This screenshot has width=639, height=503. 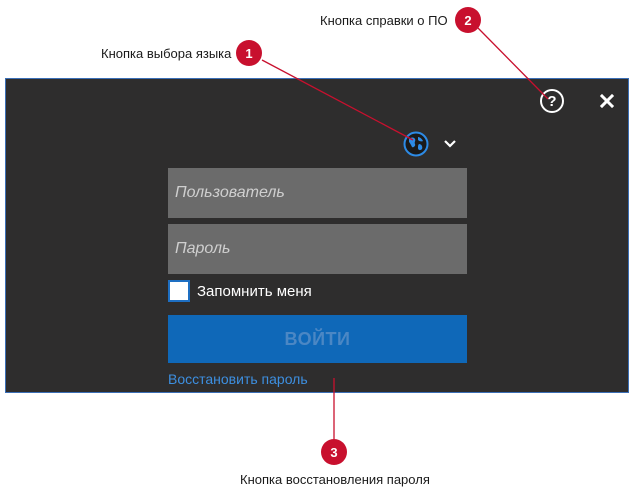 What do you see at coordinates (317, 193) in the screenshot?
I see `username-field` at bounding box center [317, 193].